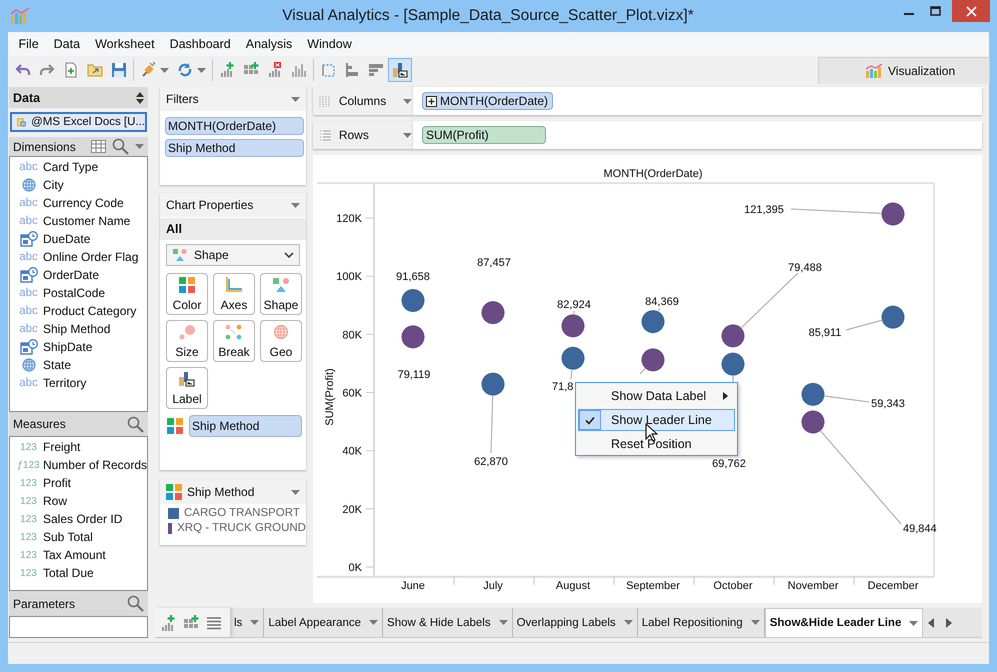  Describe the element at coordinates (61, 447) in the screenshot. I see `field-name: Freight` at that location.